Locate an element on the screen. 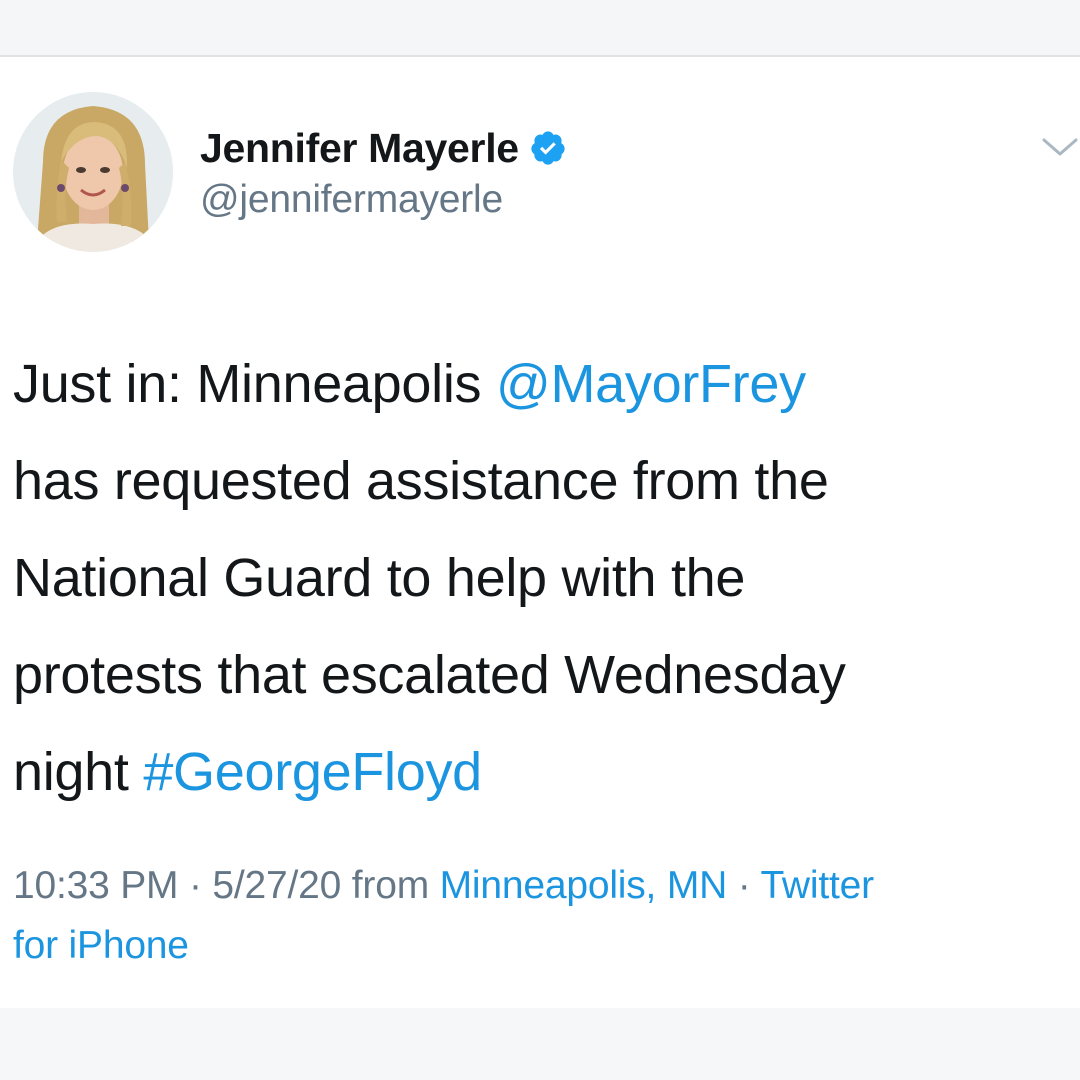  location-link: Minneapolis, MN is located at coordinates (584, 885).